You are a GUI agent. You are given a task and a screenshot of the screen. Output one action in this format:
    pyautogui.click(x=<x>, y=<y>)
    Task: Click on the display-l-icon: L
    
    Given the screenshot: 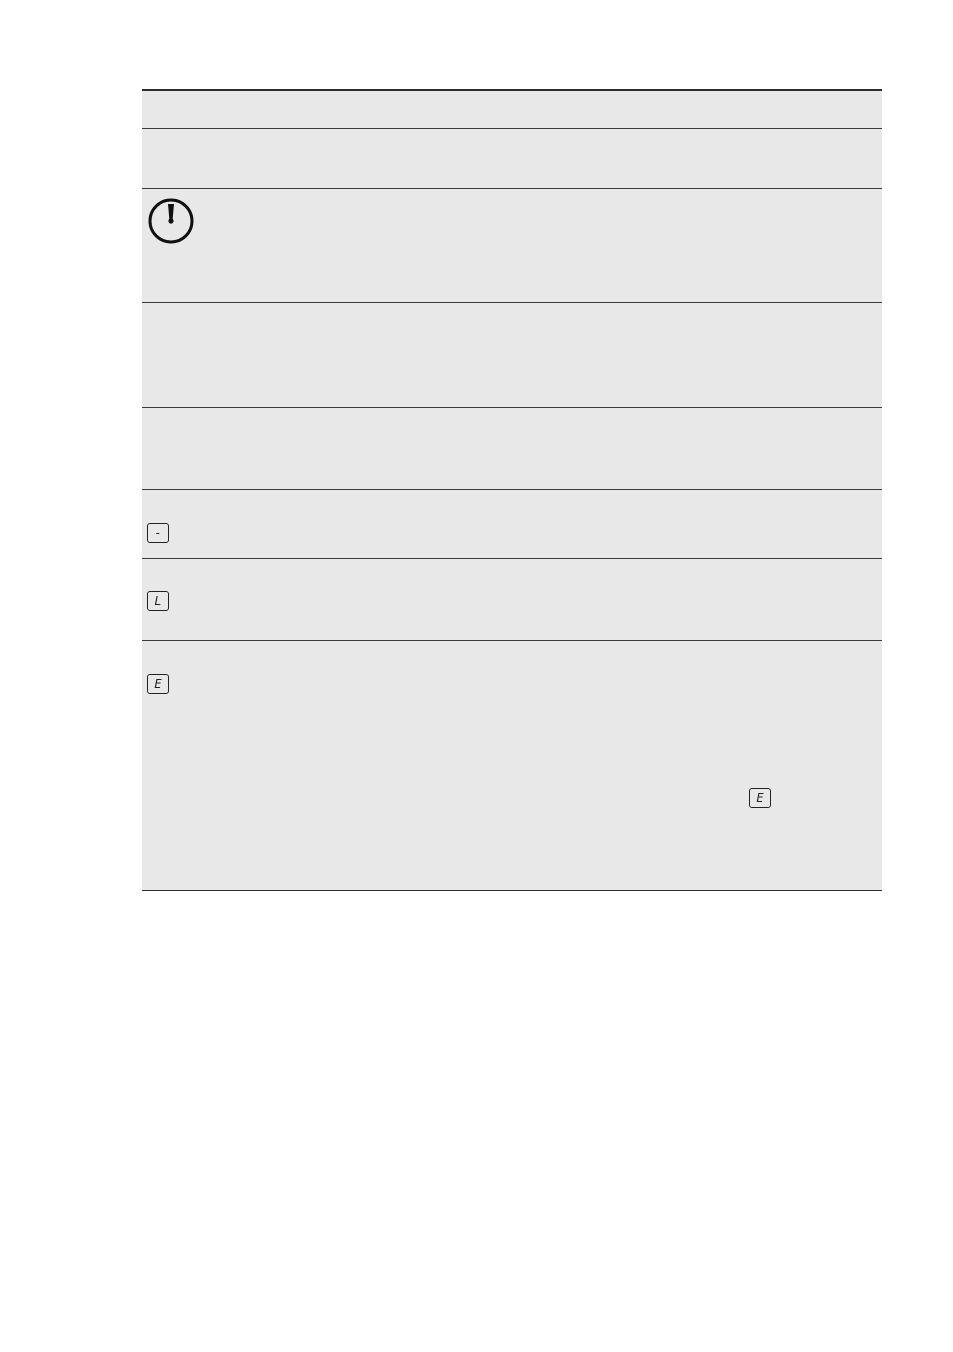 What is the action you would take?
    pyautogui.click(x=158, y=601)
    